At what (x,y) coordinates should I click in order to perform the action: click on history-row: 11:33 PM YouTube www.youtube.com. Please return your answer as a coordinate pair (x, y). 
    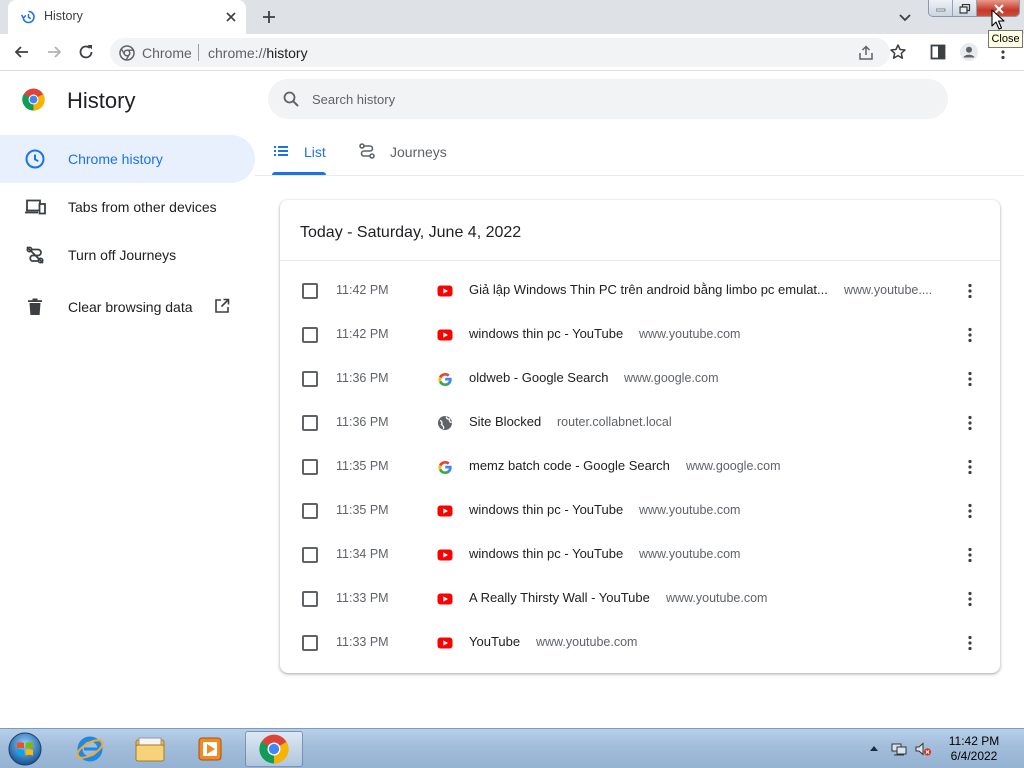
    Looking at the image, I should click on (640, 643).